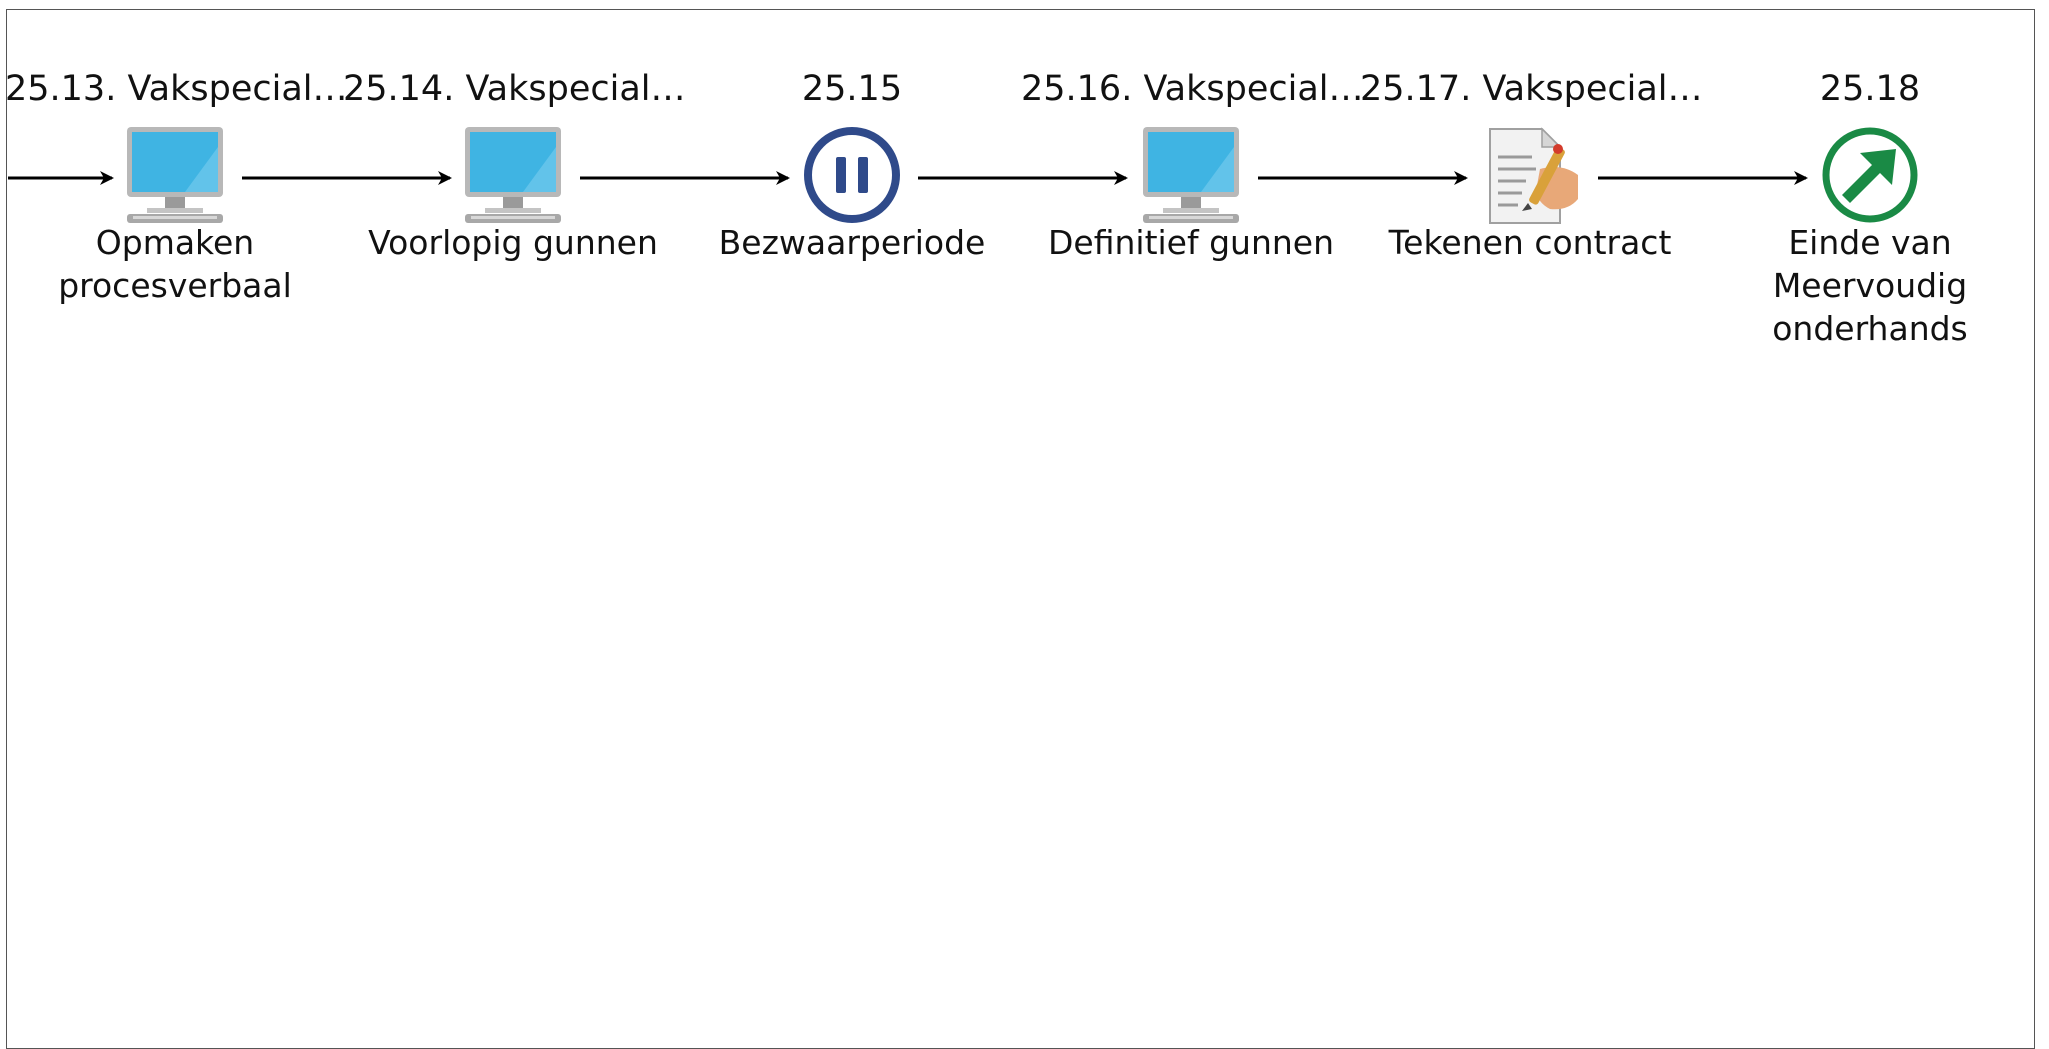 This screenshot has width=2049, height=1049. Describe the element at coordinates (1530, 242) in the screenshot. I see `step-label: Tekenen contract` at that location.